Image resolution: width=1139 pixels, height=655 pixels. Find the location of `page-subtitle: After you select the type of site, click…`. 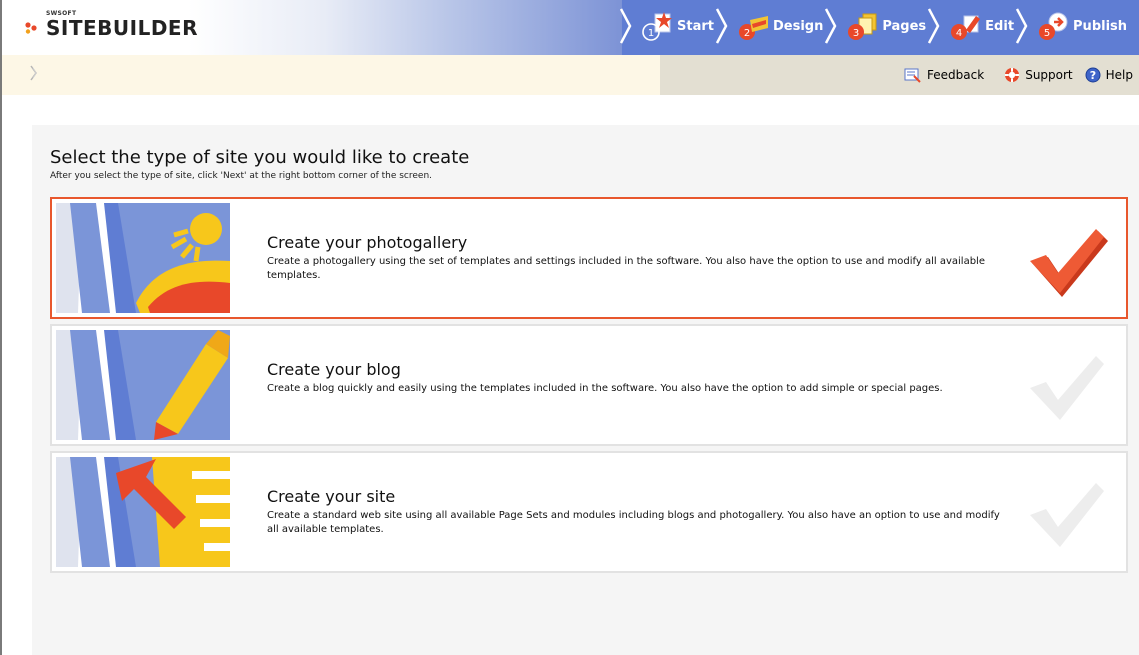

page-subtitle: After you select the type of site, click… is located at coordinates (241, 176).